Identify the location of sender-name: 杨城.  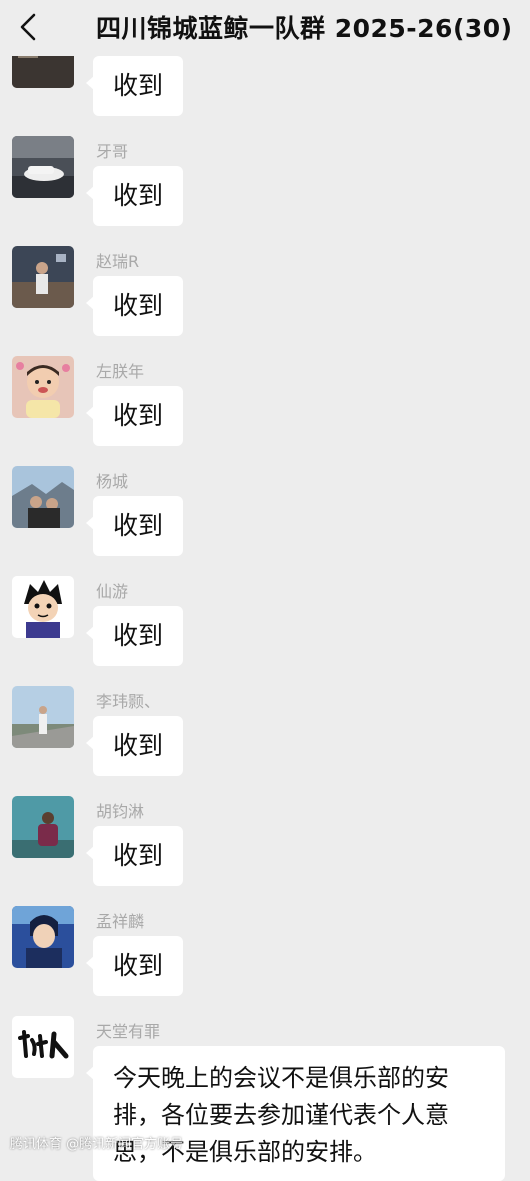
(112, 481).